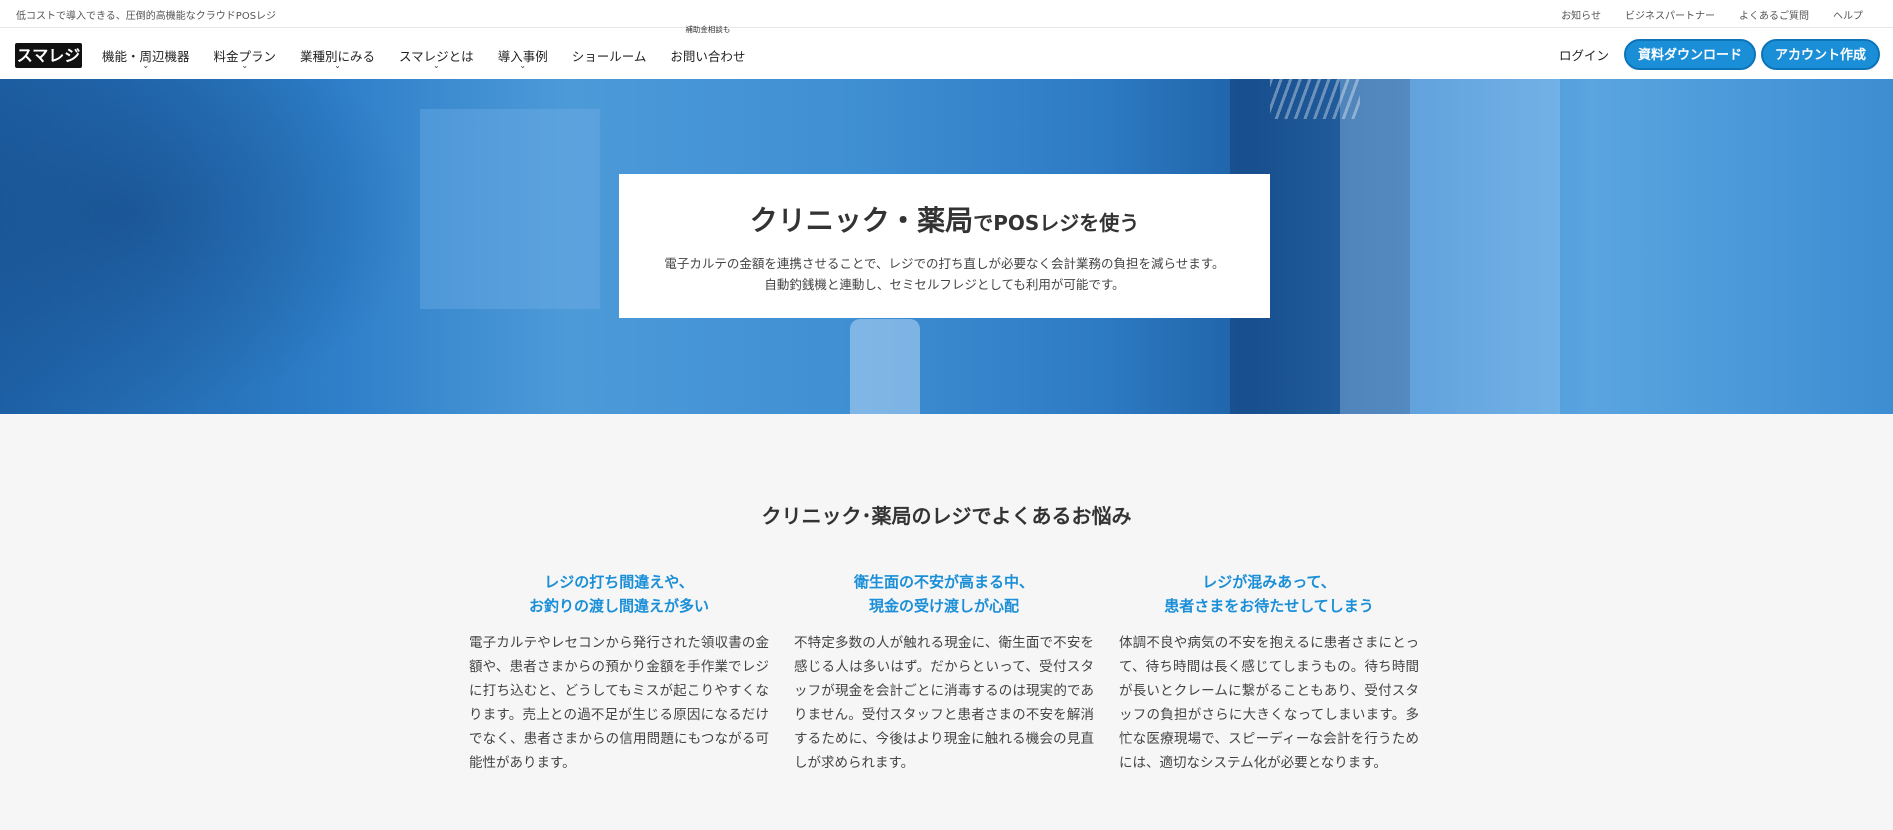 This screenshot has width=1893, height=830. Describe the element at coordinates (1109, 223) in the screenshot. I see `hero-title-suffix: を使う` at that location.